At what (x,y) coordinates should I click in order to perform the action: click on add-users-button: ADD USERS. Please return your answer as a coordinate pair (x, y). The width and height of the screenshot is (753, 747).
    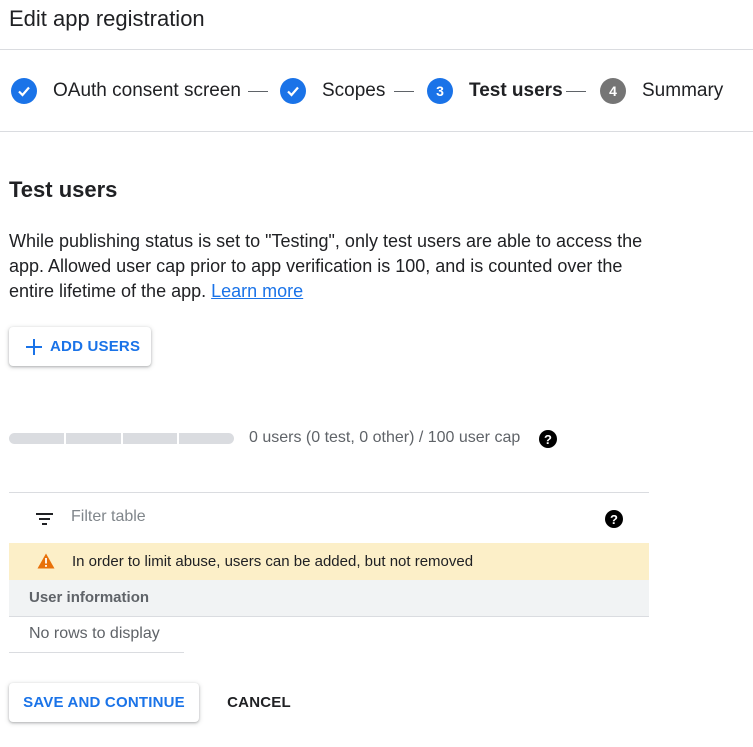
    Looking at the image, I should click on (80, 346).